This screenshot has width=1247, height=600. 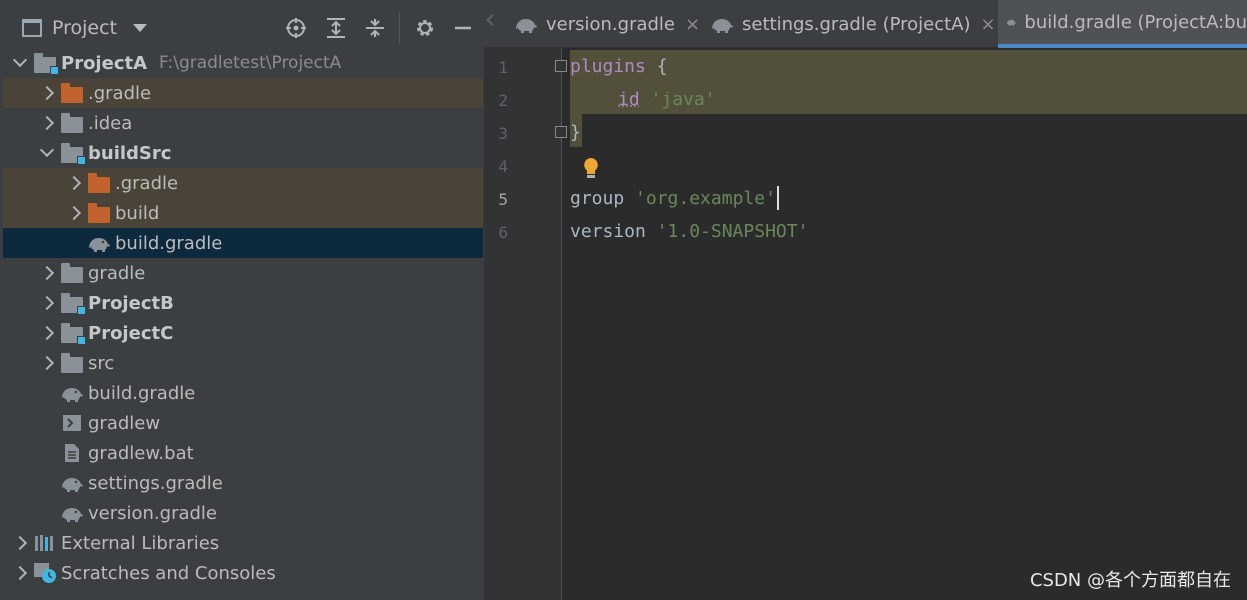 What do you see at coordinates (243, 183) in the screenshot?
I see `tree-item-buildsrc-gradle-cache: .gradle` at bounding box center [243, 183].